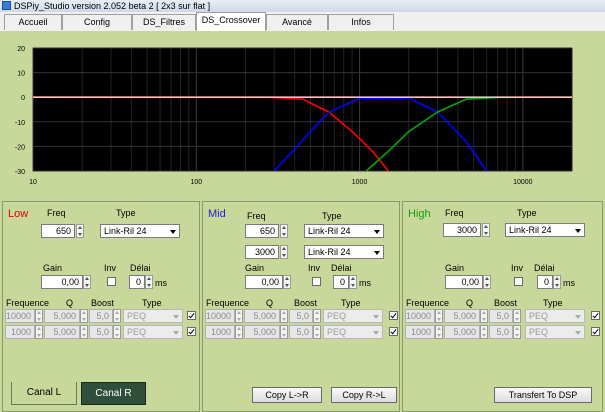  I want to click on mid-delai-spinner, so click(353, 282).